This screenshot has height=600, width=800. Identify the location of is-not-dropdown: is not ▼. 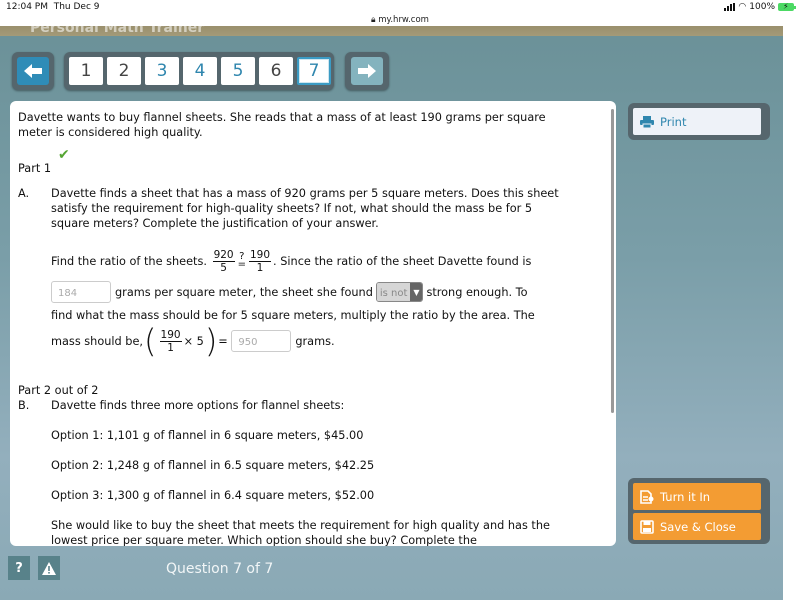
(399, 292).